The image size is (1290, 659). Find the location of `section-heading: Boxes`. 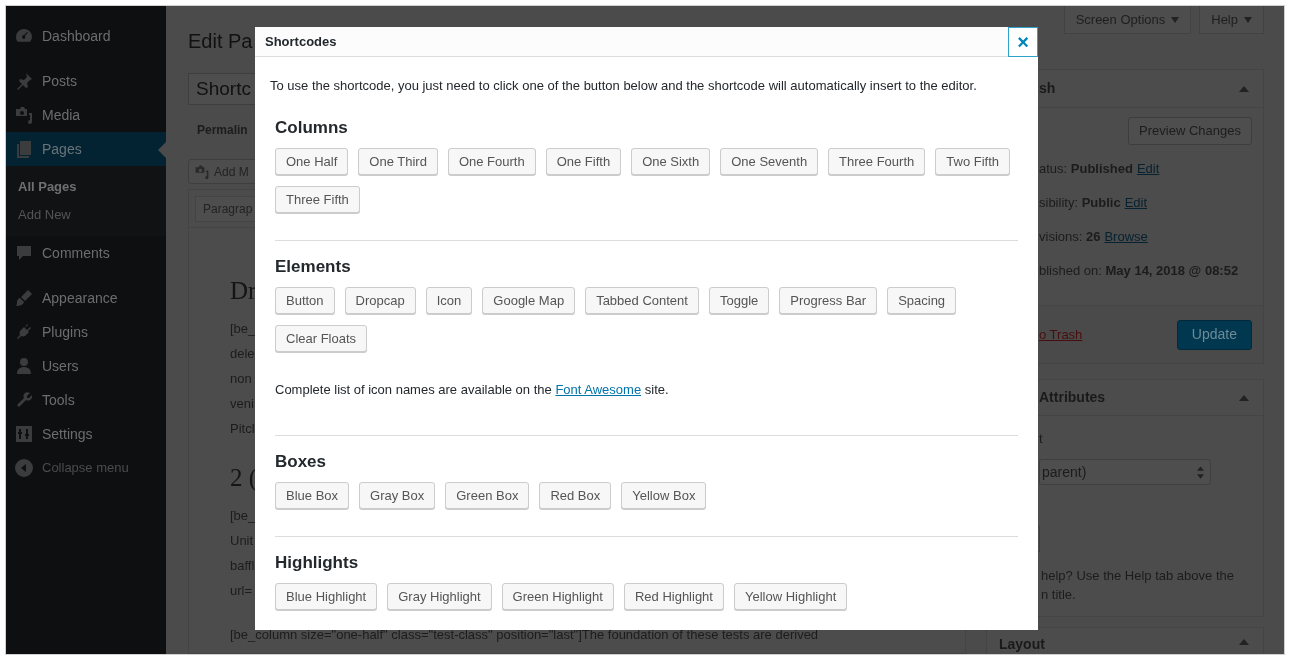

section-heading: Boxes is located at coordinates (301, 462).